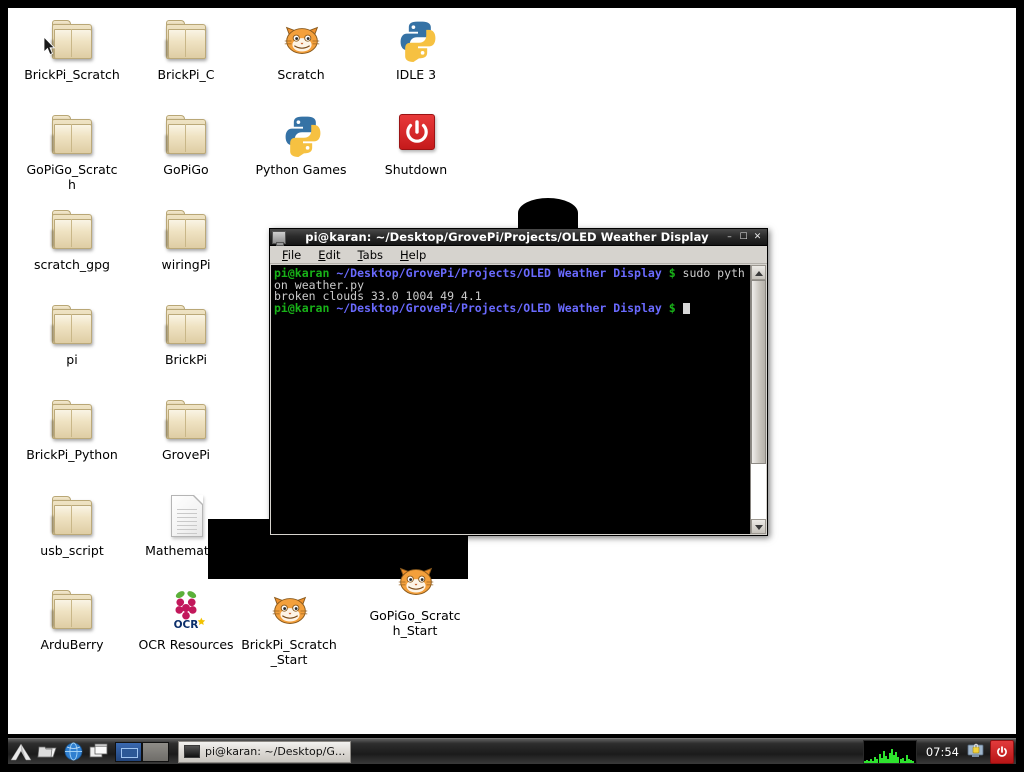 The image size is (1024, 772). Describe the element at coordinates (186, 169) in the screenshot. I see `desktop-icon-label: GoPiGo` at that location.